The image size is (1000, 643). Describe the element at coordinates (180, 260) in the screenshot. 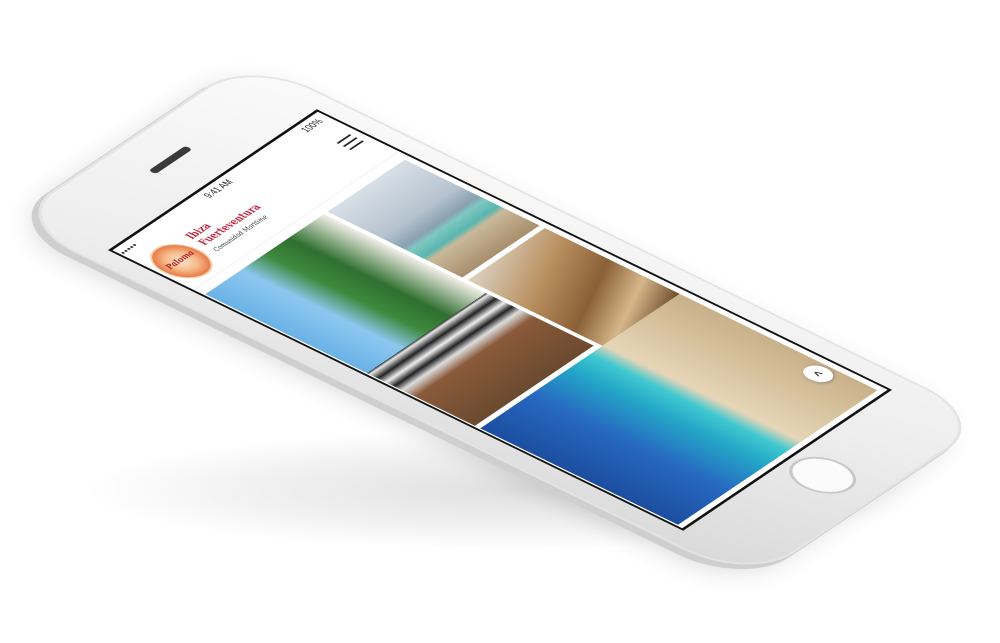

I see `logo-text: Paloma` at that location.